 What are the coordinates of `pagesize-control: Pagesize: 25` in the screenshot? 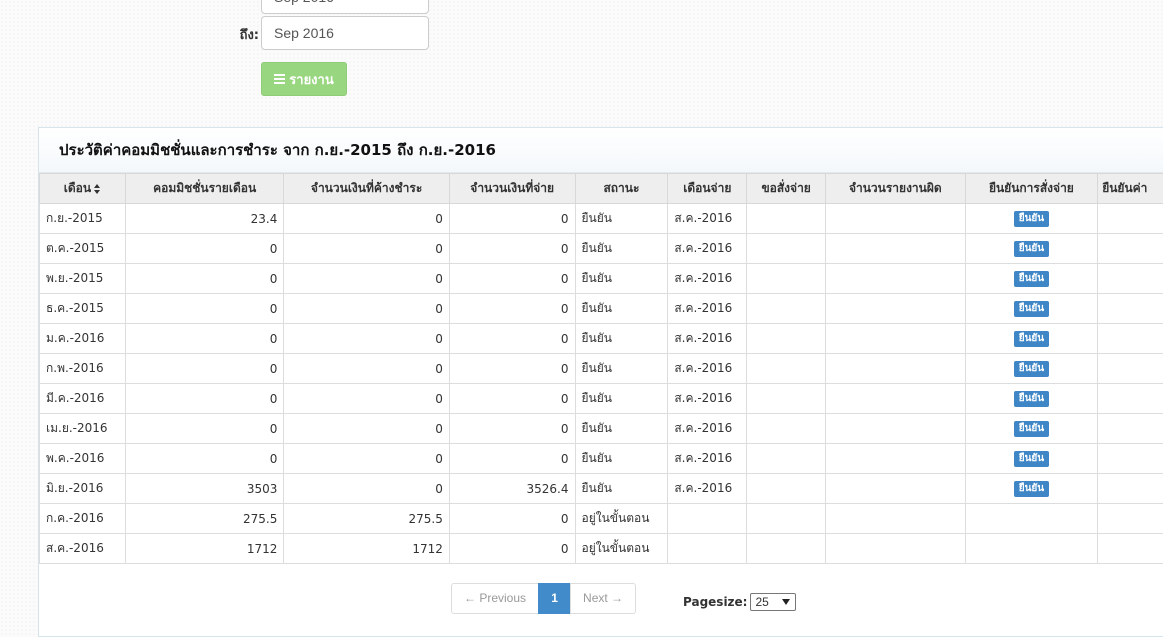 It's located at (739, 602).